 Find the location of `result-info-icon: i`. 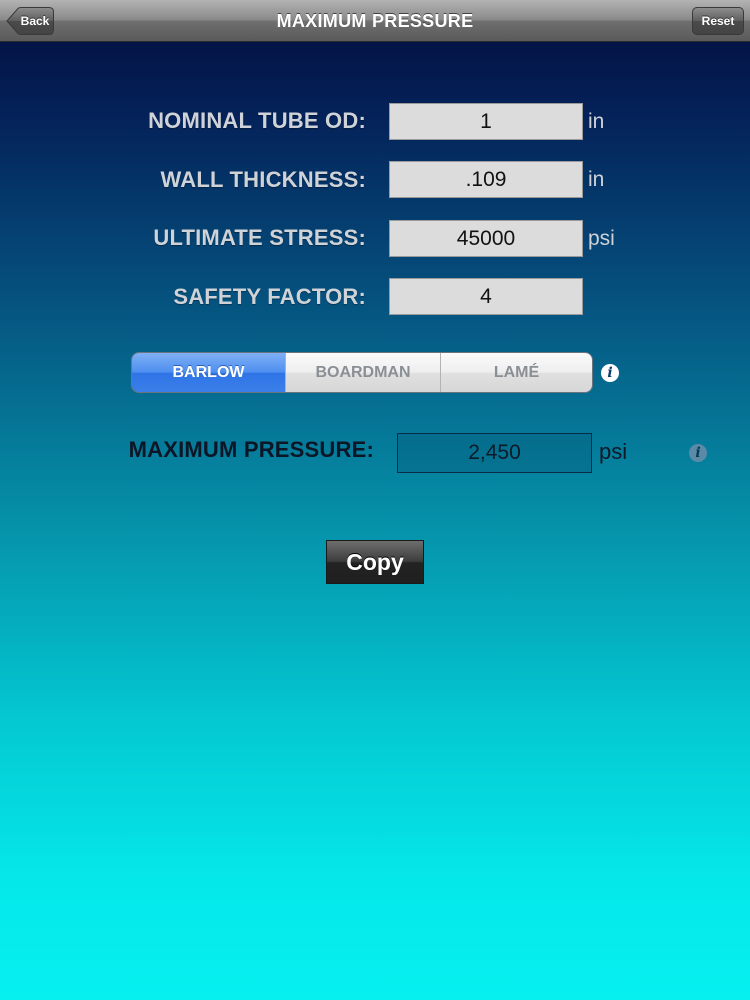

result-info-icon: i is located at coordinates (698, 453).